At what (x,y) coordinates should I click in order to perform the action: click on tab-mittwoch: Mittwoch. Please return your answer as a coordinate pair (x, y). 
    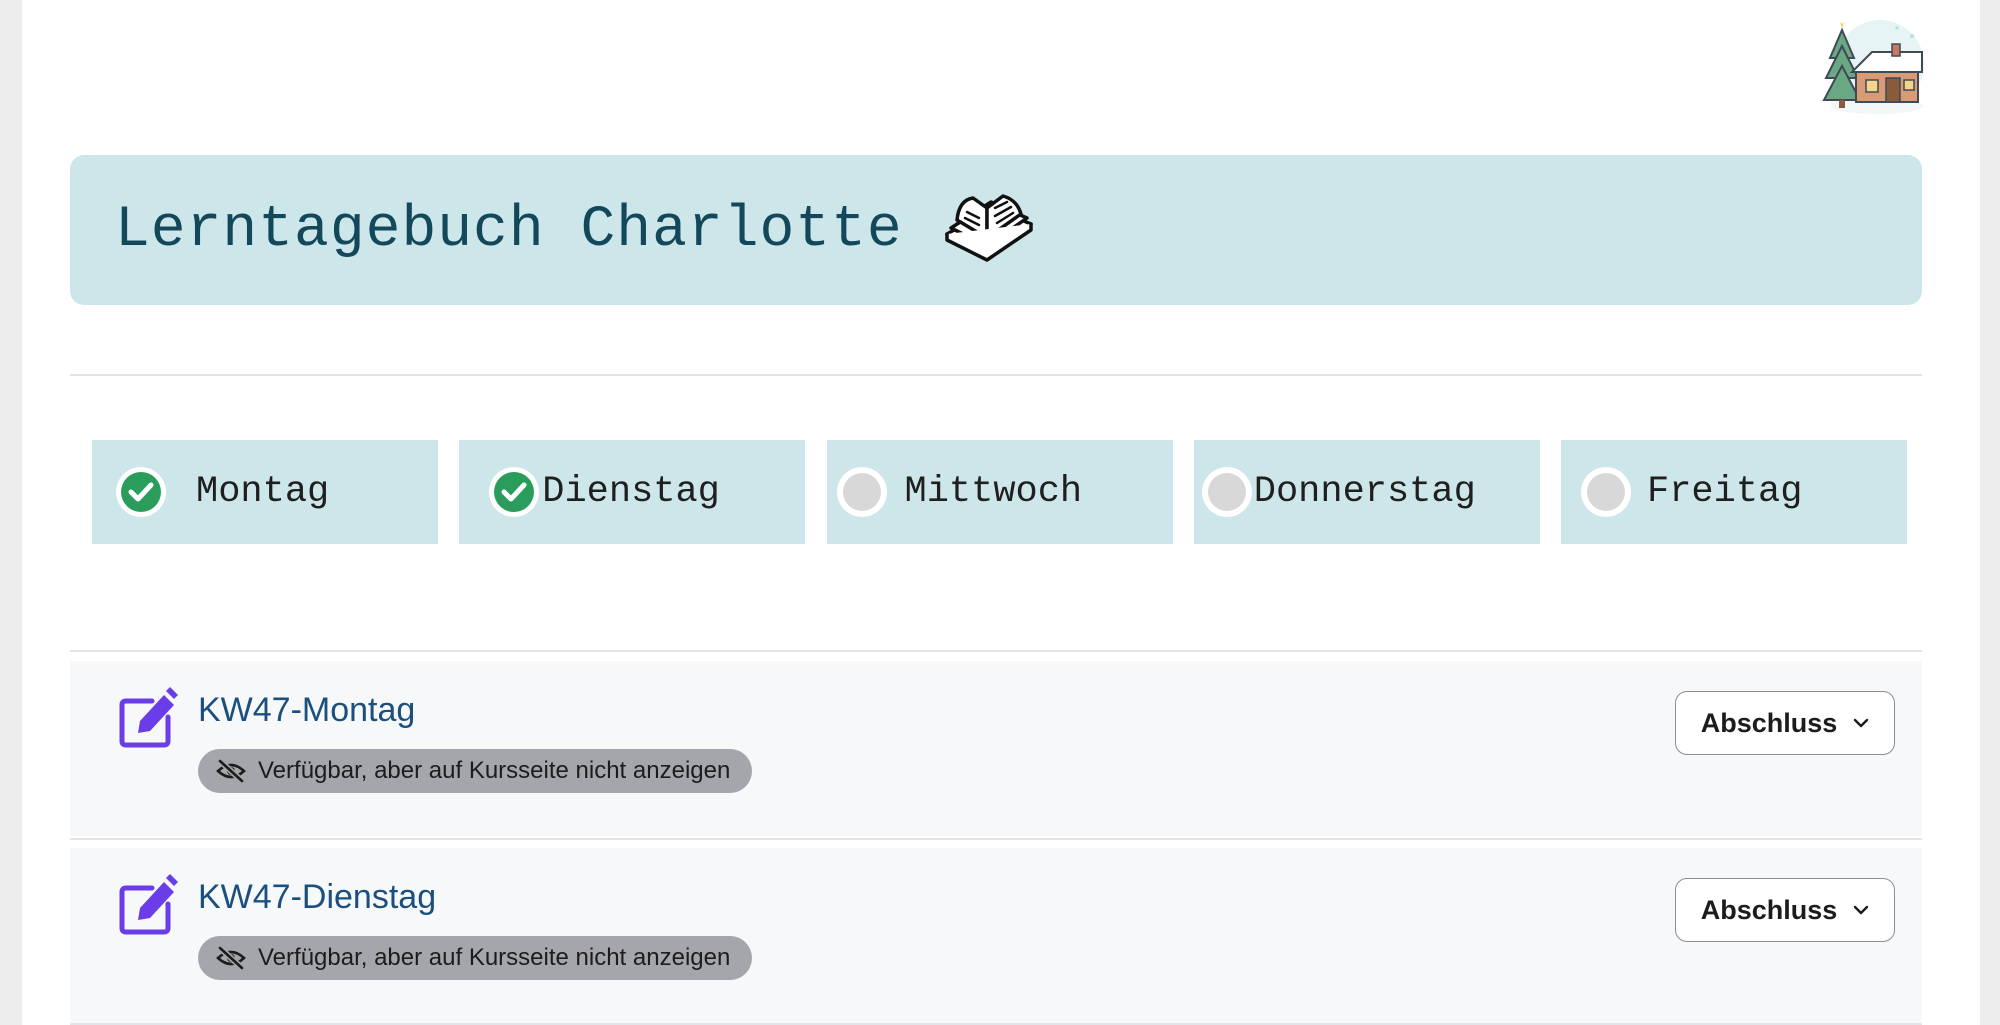
    Looking at the image, I should click on (999, 492).